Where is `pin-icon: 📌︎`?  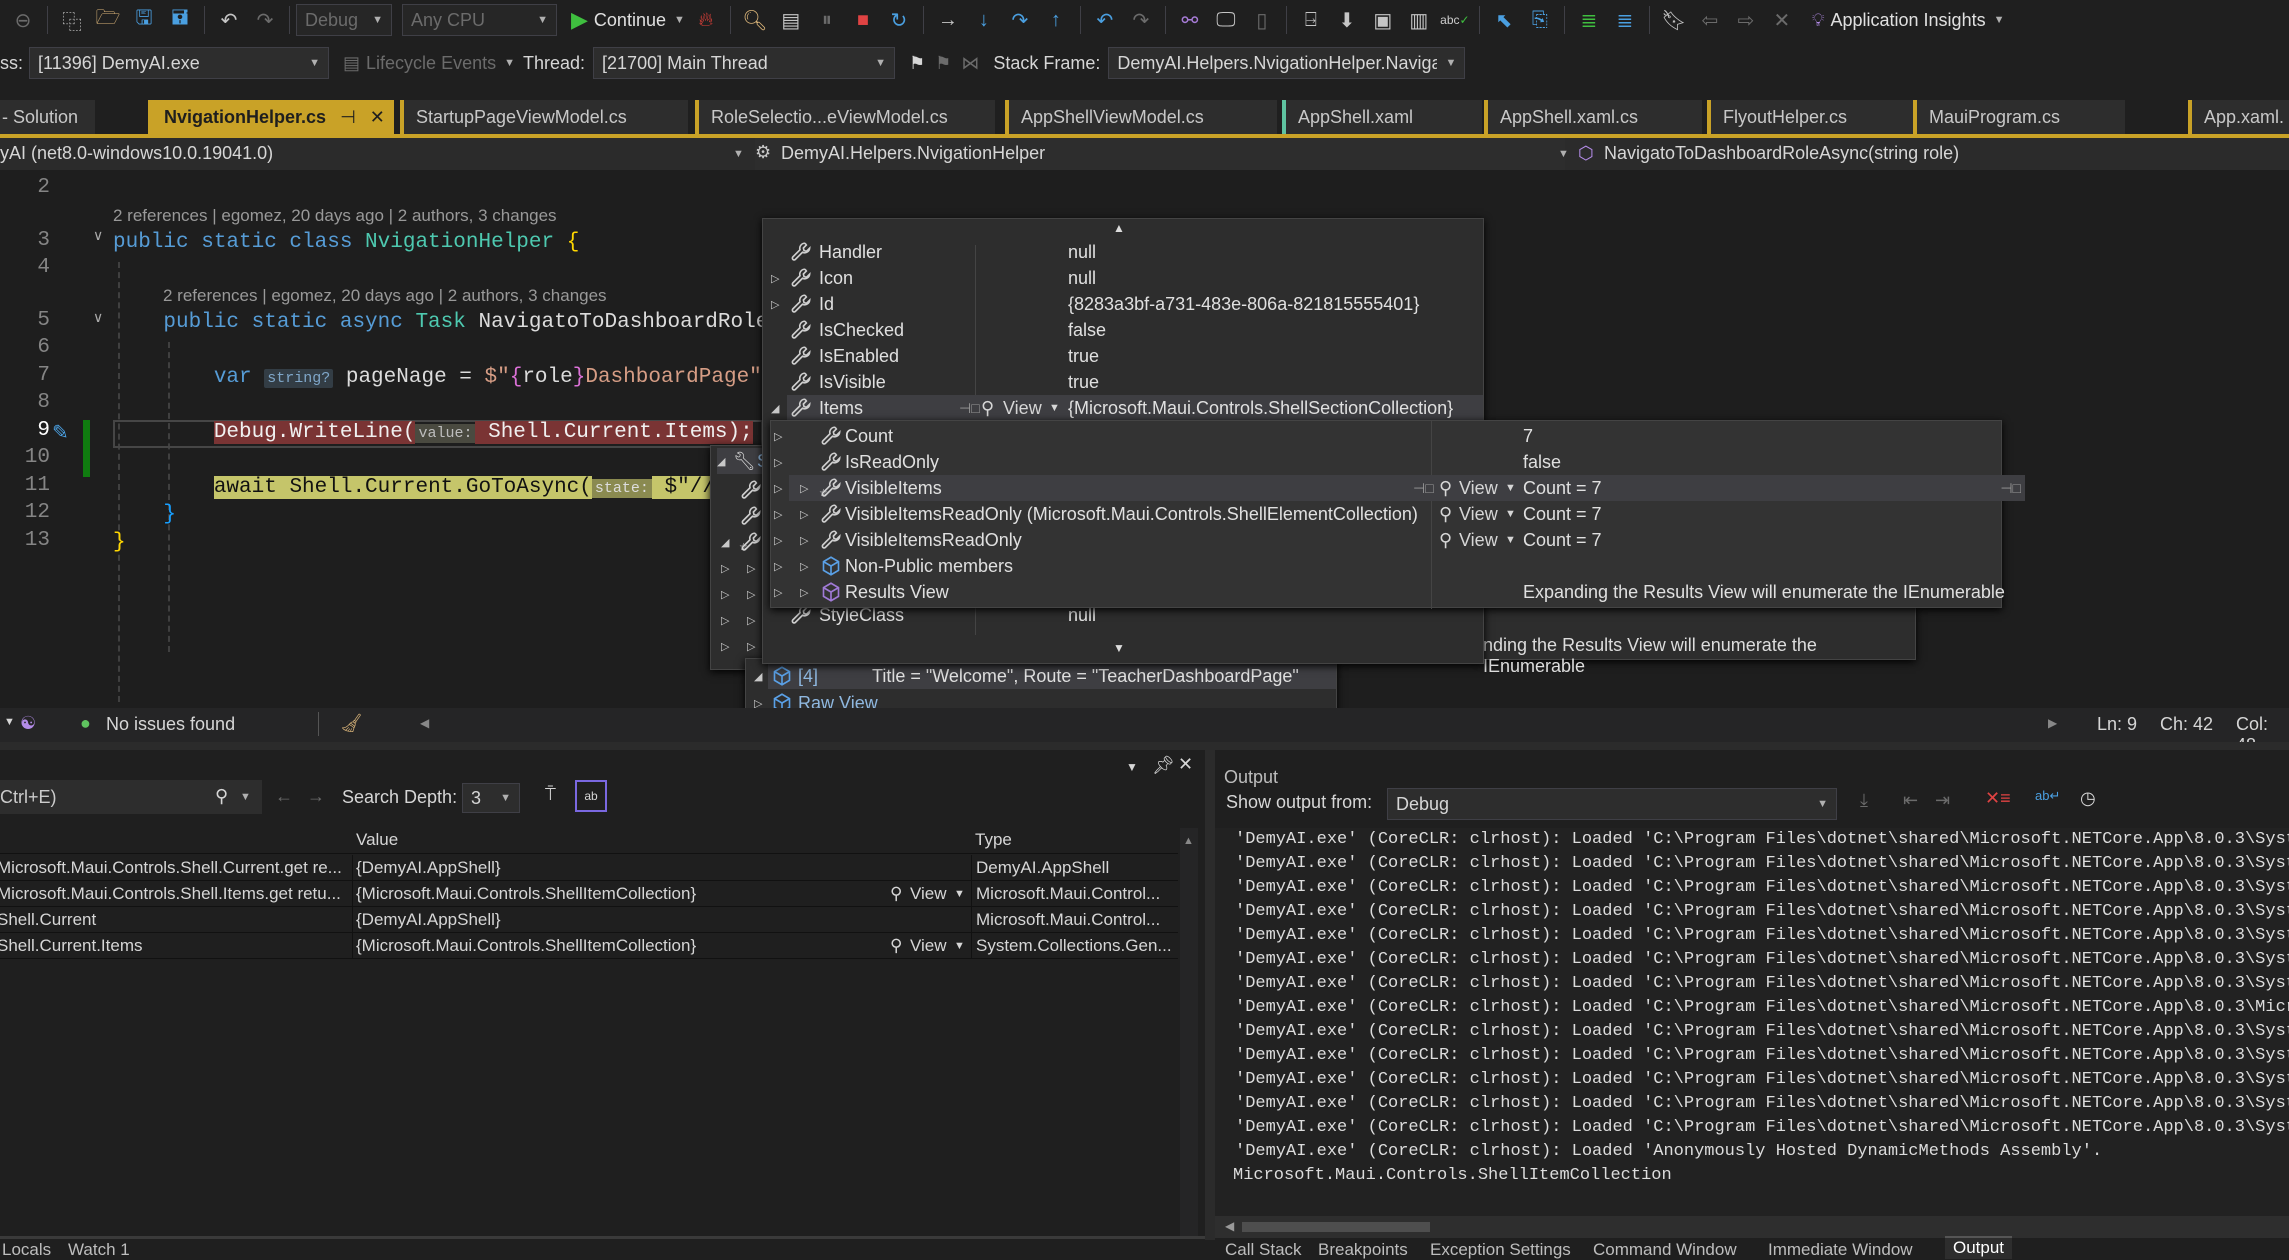
pin-icon: 📌︎ is located at coordinates (1163, 765).